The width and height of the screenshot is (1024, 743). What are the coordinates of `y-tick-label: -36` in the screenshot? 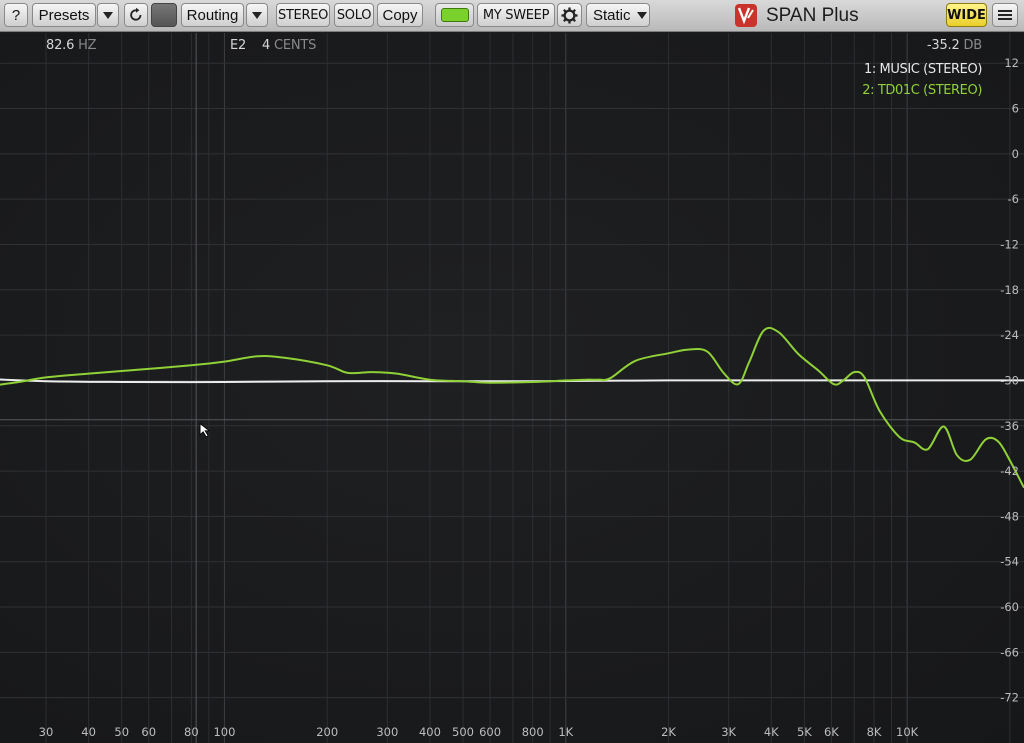 It's located at (1009, 426).